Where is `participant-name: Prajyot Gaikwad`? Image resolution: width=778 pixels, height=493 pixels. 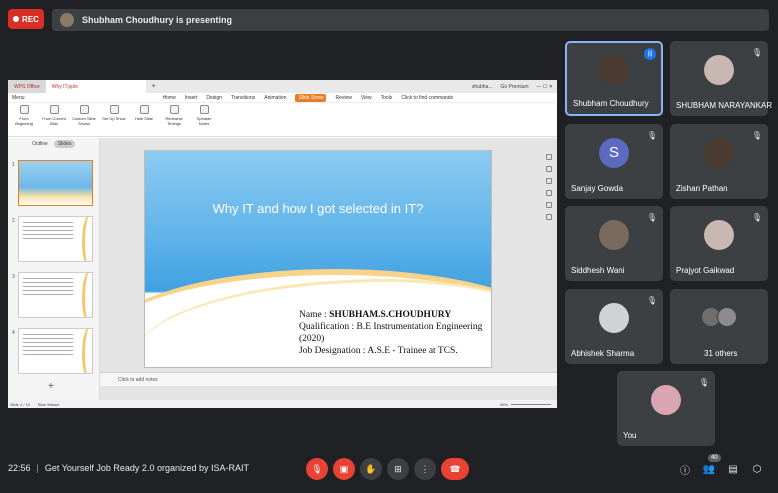
participant-name: Prajyot Gaikwad is located at coordinates (705, 270).